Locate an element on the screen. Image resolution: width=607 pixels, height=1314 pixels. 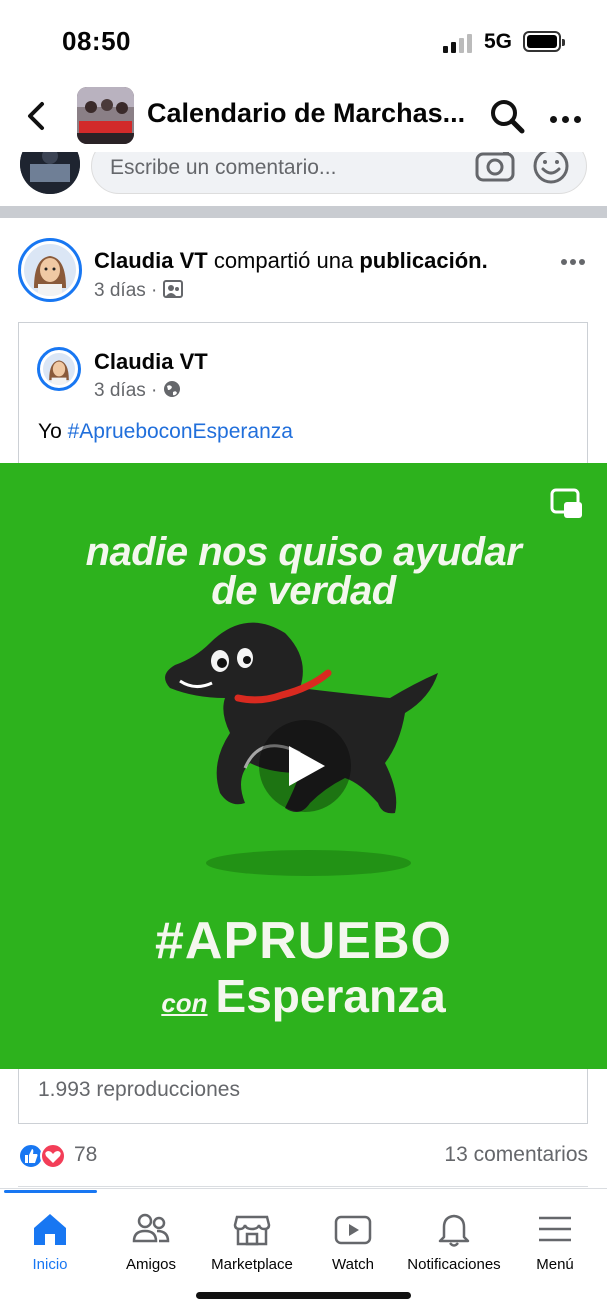
tab-amigos: Amigos is located at coordinates (151, 1236).